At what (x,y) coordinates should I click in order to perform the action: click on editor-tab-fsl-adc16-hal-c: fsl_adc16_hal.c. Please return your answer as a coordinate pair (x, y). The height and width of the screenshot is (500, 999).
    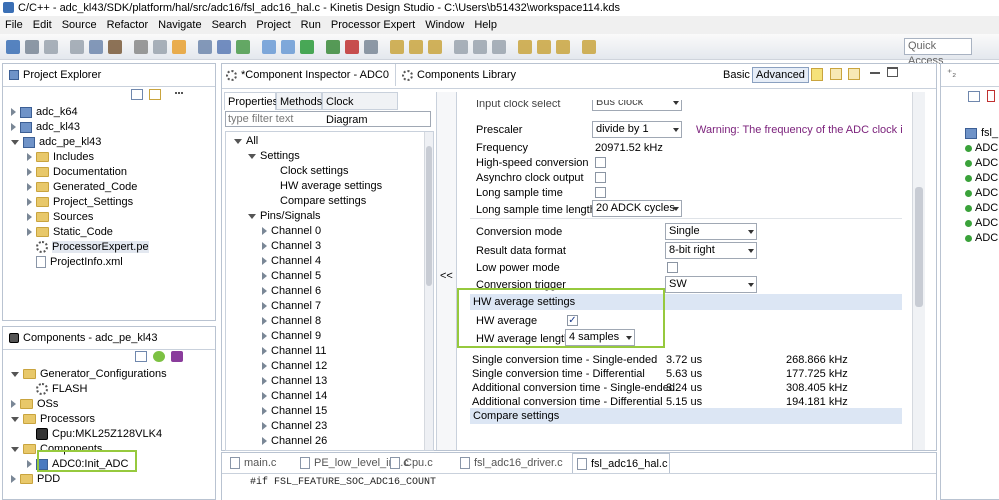
    Looking at the image, I should click on (621, 463).